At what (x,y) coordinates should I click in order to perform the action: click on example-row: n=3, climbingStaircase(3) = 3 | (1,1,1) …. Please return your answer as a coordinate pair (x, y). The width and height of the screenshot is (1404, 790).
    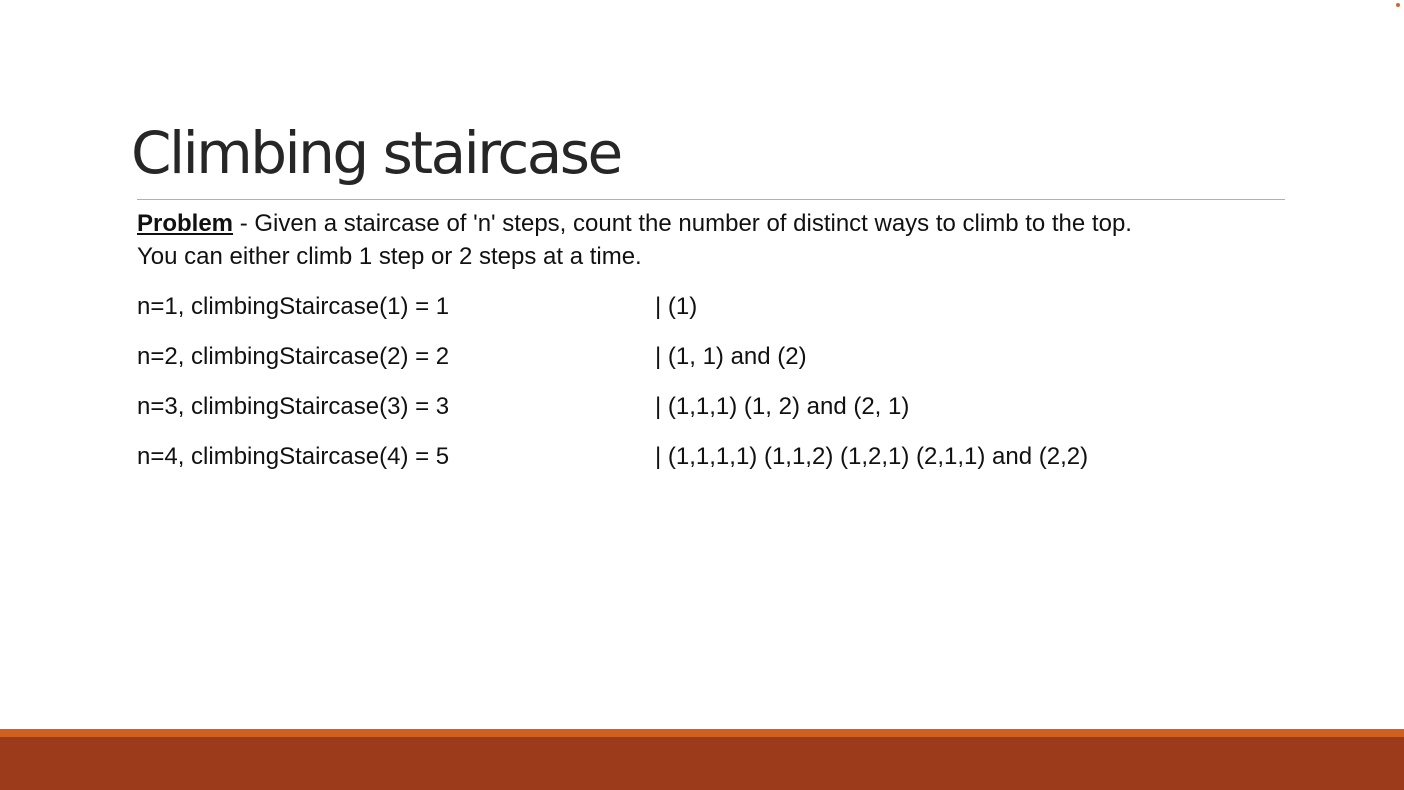
    Looking at the image, I should click on (707, 415).